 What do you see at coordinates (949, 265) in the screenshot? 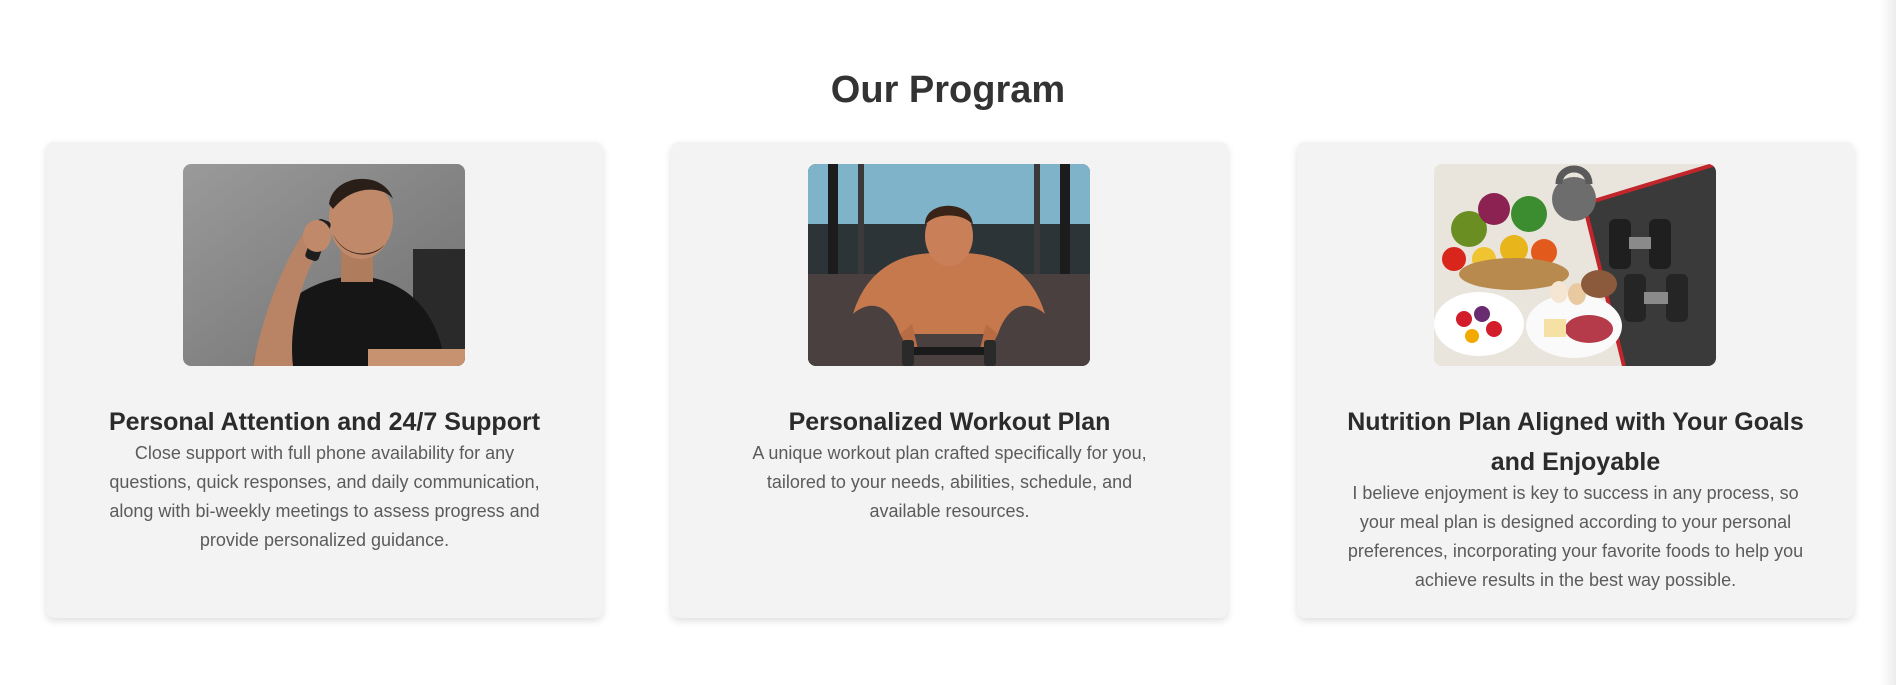
I see `man-doing-pushups-photo` at bounding box center [949, 265].